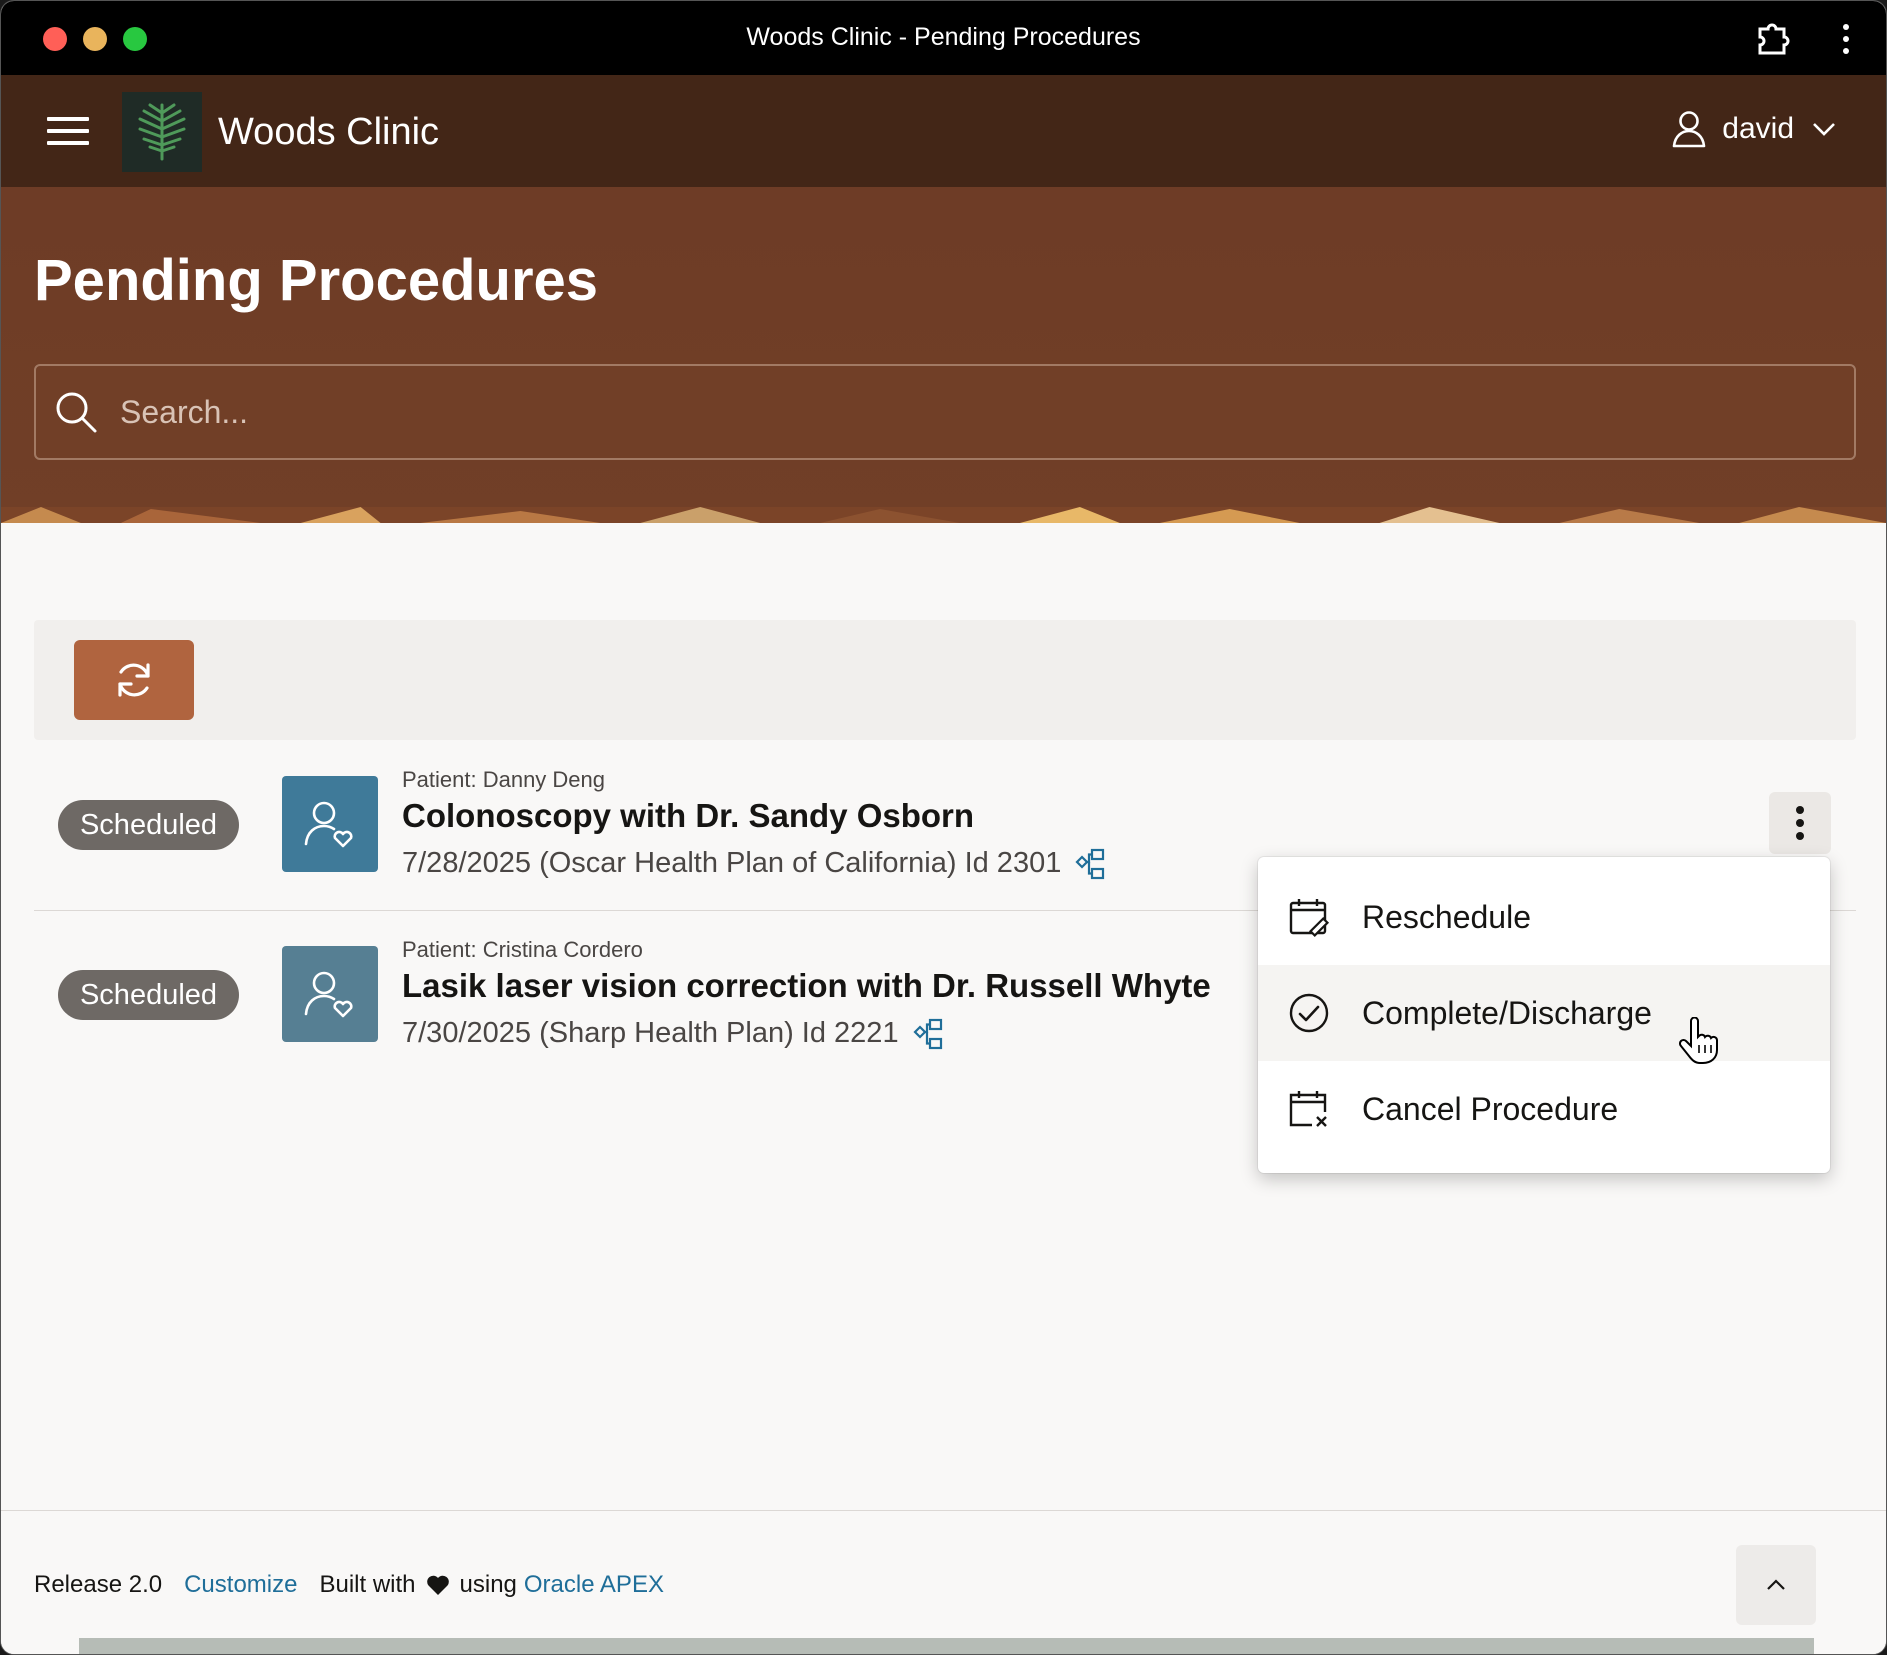 The width and height of the screenshot is (1887, 1655). I want to click on search-input, so click(976, 412).